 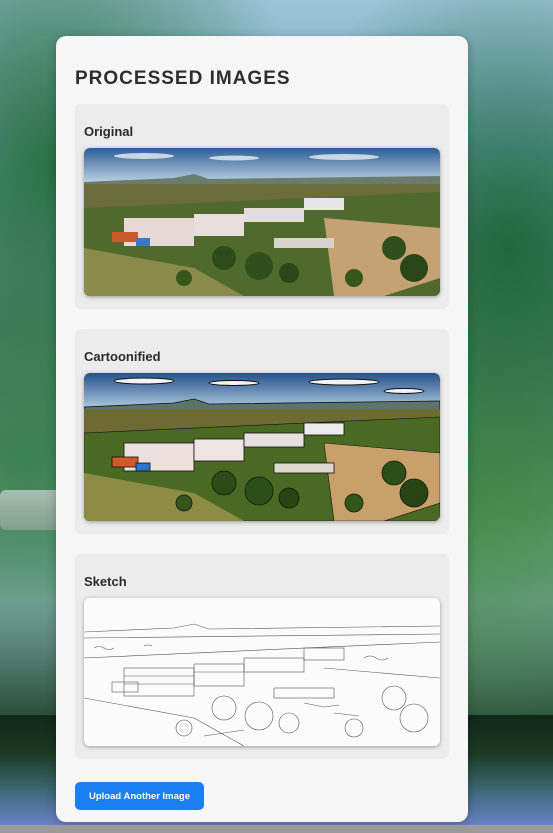 I want to click on cartoonified-image, so click(x=262, y=447).